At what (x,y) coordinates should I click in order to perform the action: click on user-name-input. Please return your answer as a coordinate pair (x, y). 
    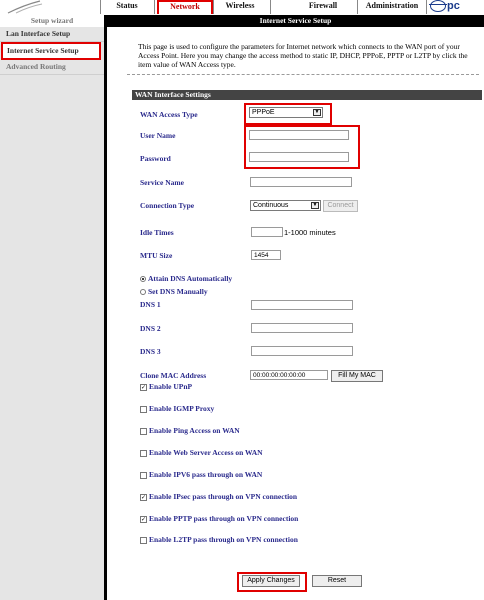
    Looking at the image, I should click on (299, 135).